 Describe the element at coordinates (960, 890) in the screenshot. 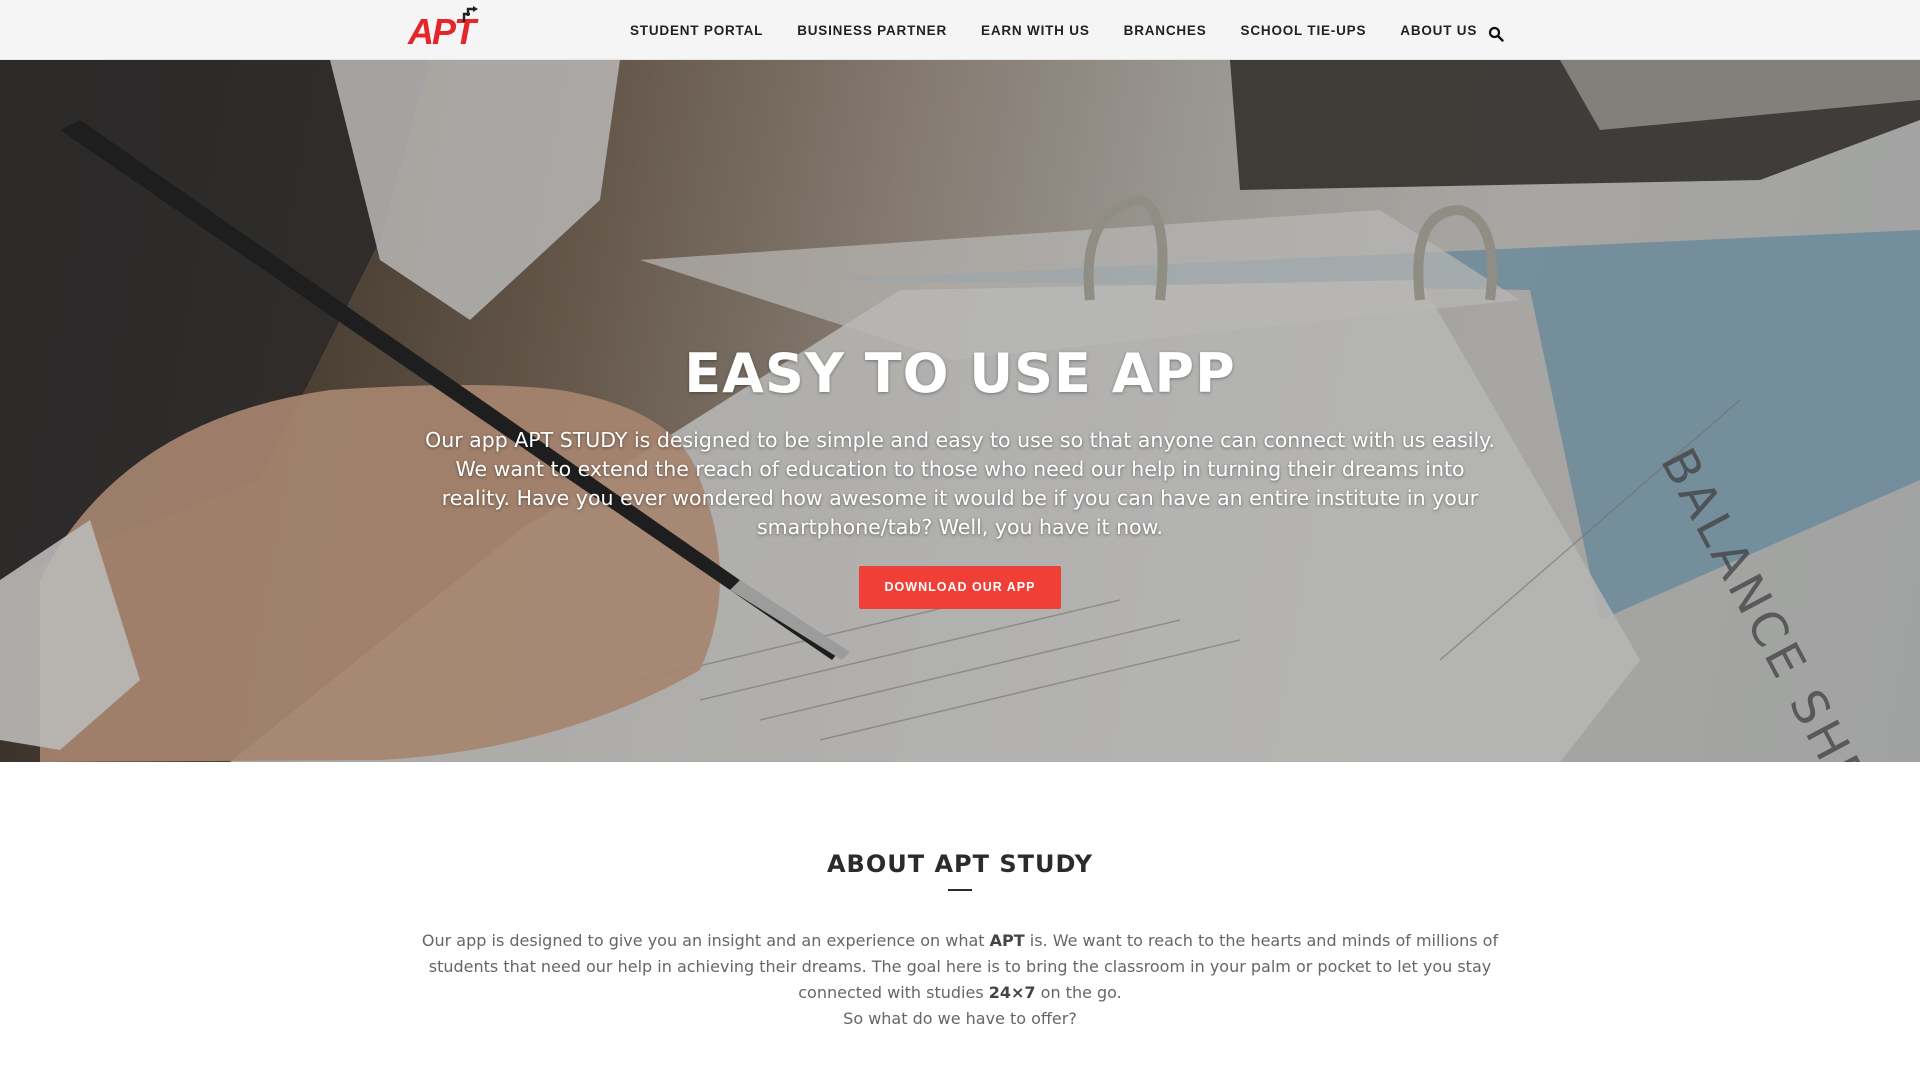

I see `about-divider` at that location.